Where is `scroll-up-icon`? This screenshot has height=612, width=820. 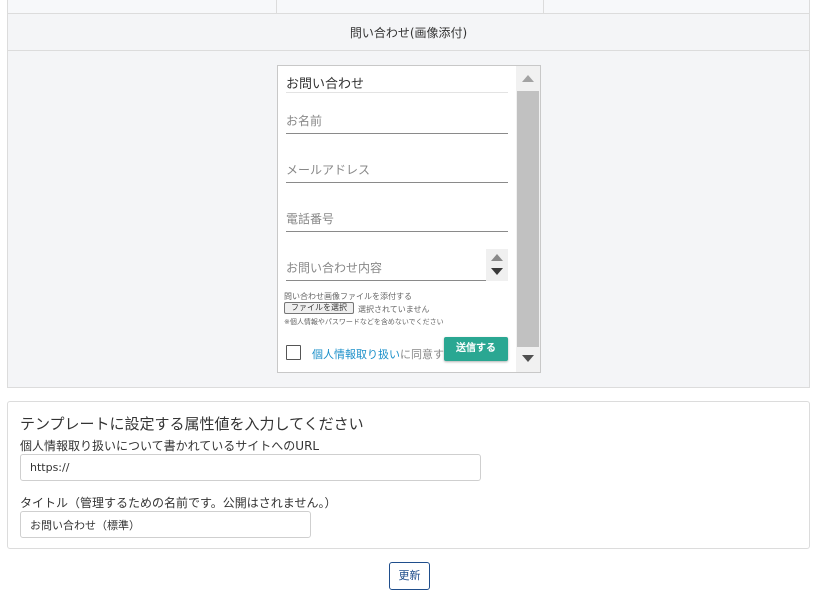 scroll-up-icon is located at coordinates (528, 78).